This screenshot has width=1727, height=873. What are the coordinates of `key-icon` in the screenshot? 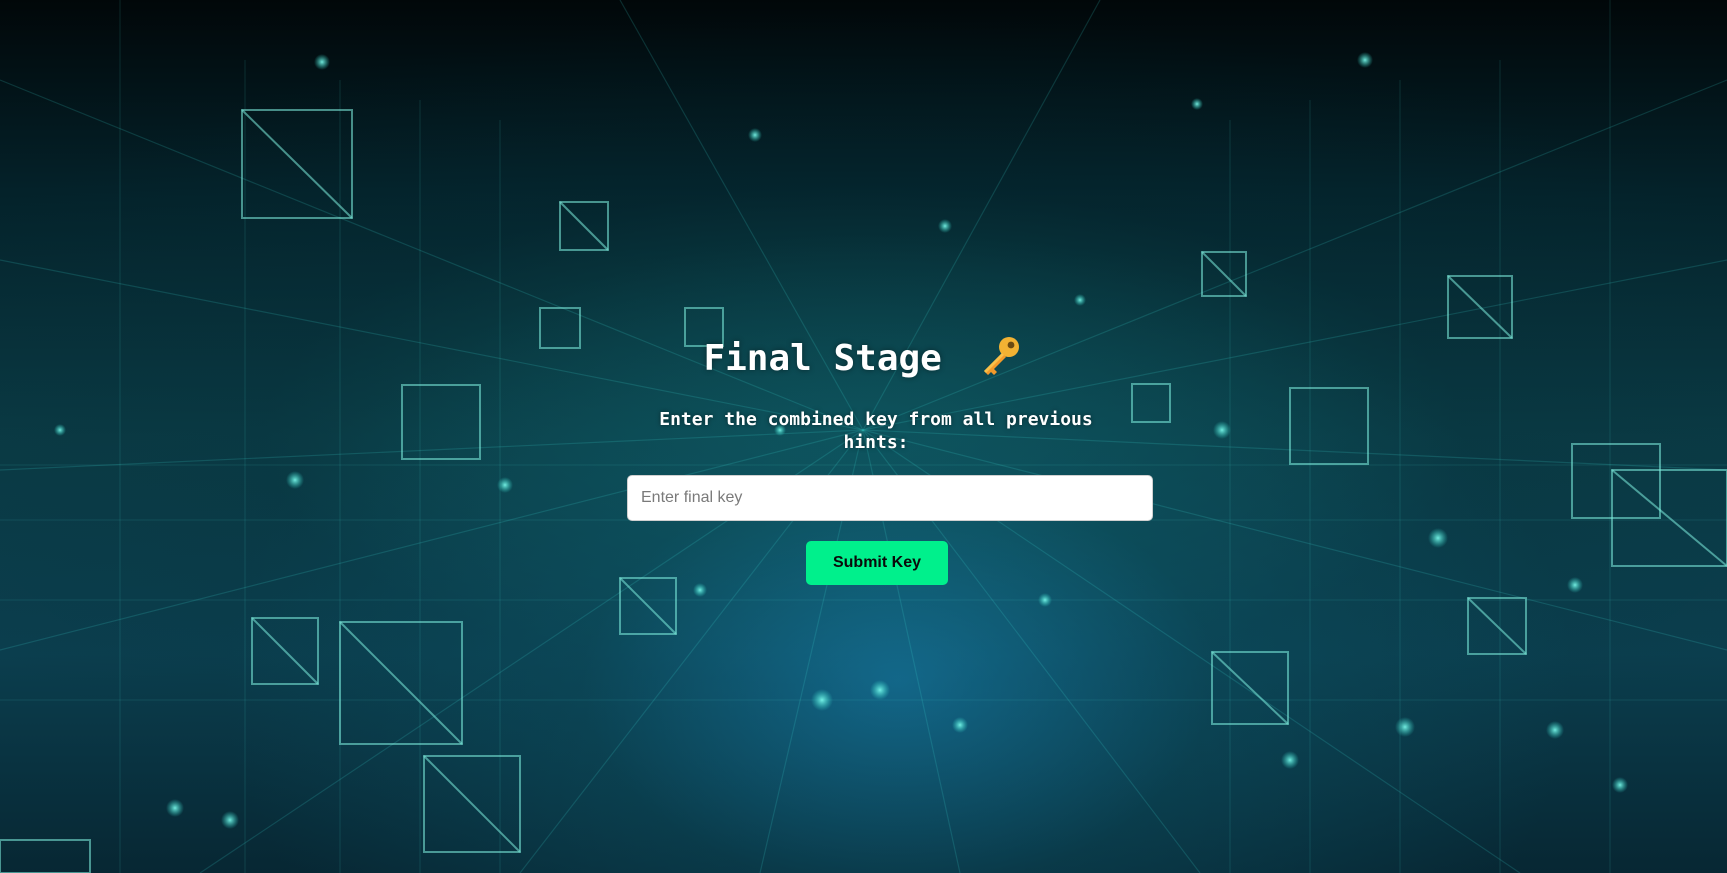 It's located at (1001, 356).